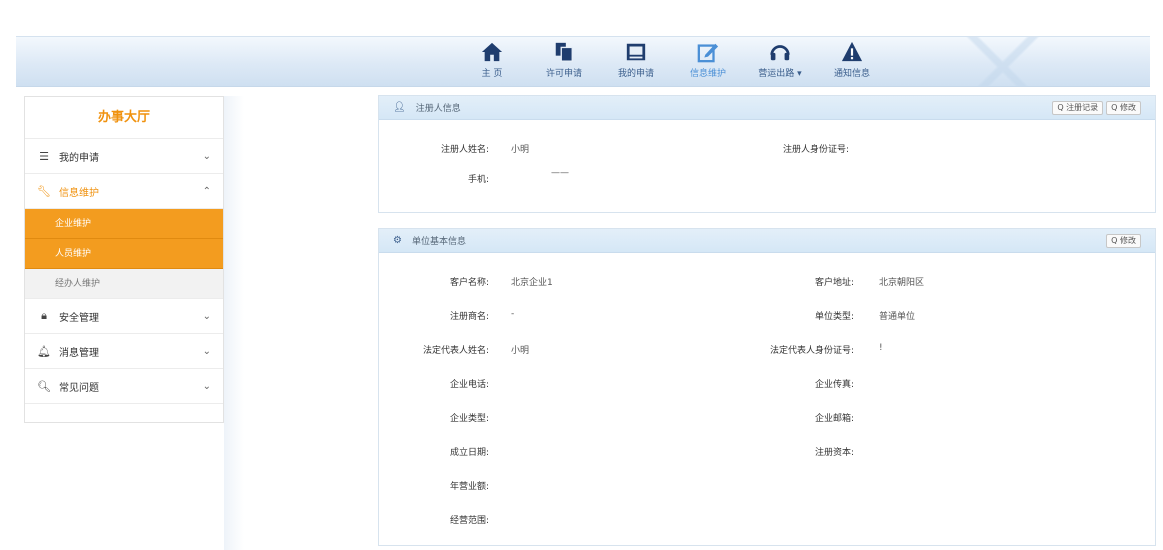 This screenshot has width=1163, height=550. Describe the element at coordinates (564, 52) in the screenshot. I see `documents-icon` at that location.